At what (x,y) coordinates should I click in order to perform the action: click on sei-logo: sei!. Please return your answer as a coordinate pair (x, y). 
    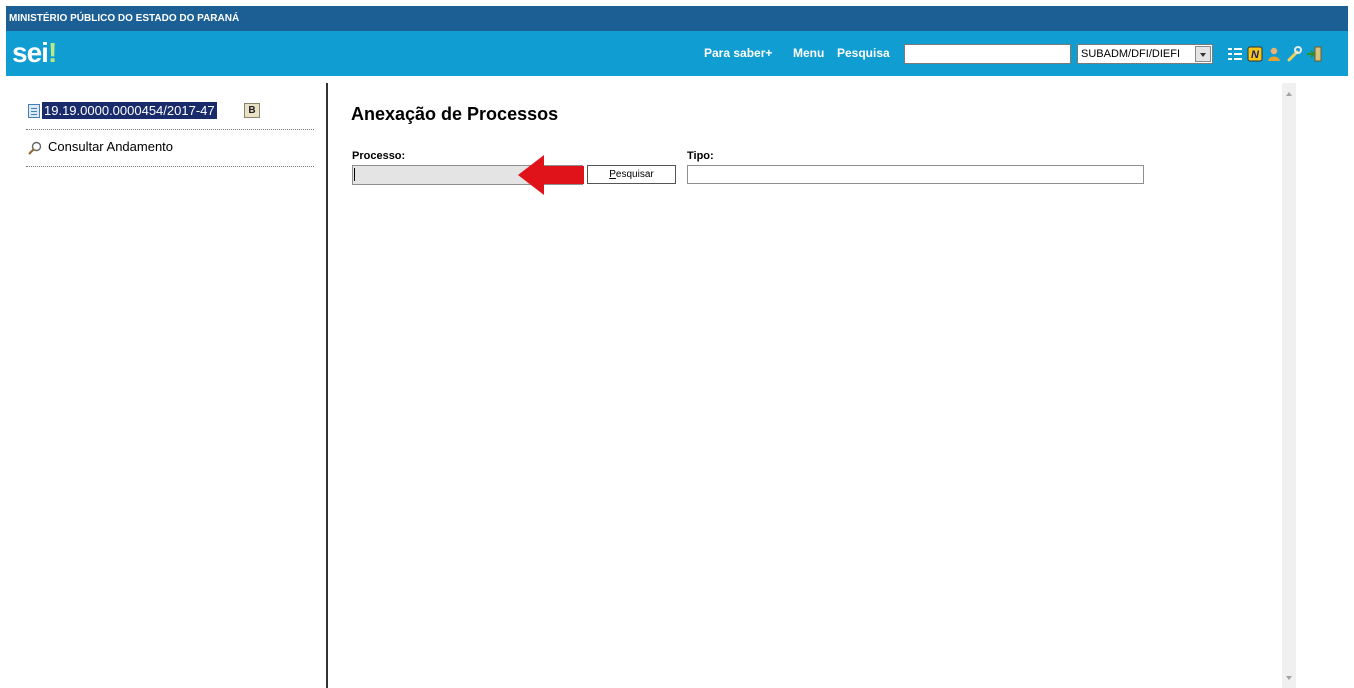
    Looking at the image, I should click on (34, 52).